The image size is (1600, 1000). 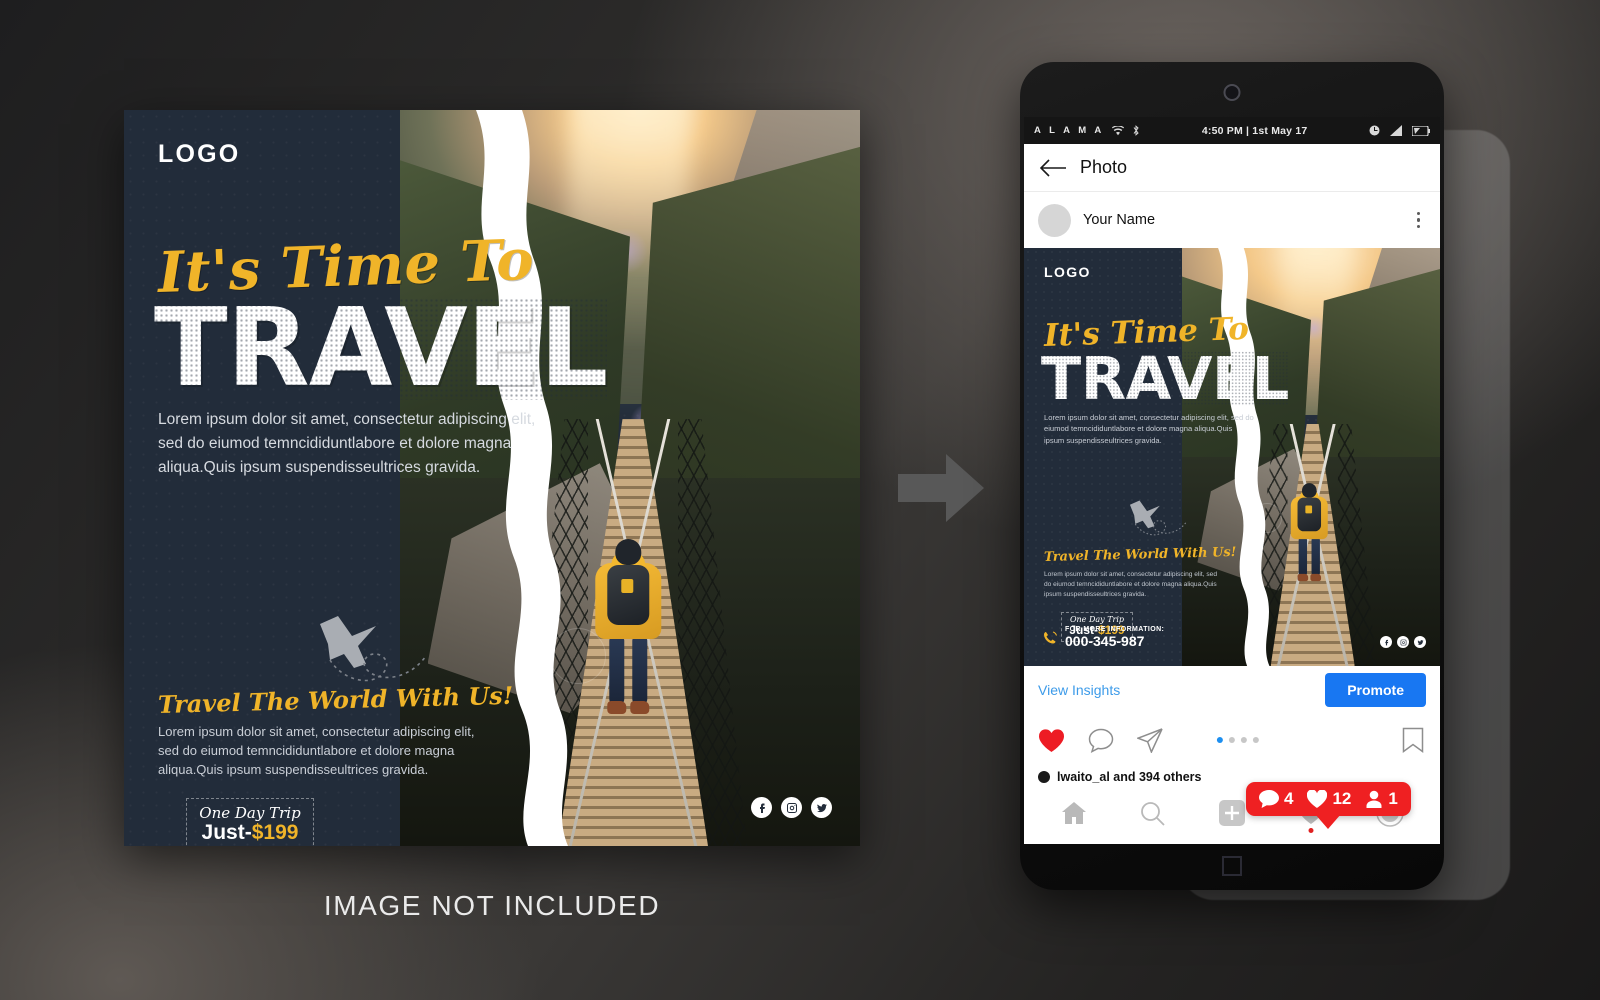 I want to click on clock-icon, so click(x=1374, y=130).